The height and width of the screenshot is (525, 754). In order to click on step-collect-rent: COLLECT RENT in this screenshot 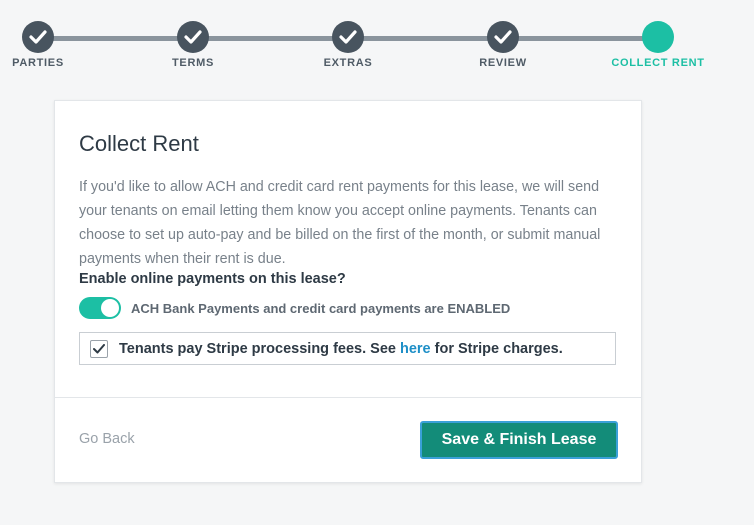, I will do `click(658, 45)`.